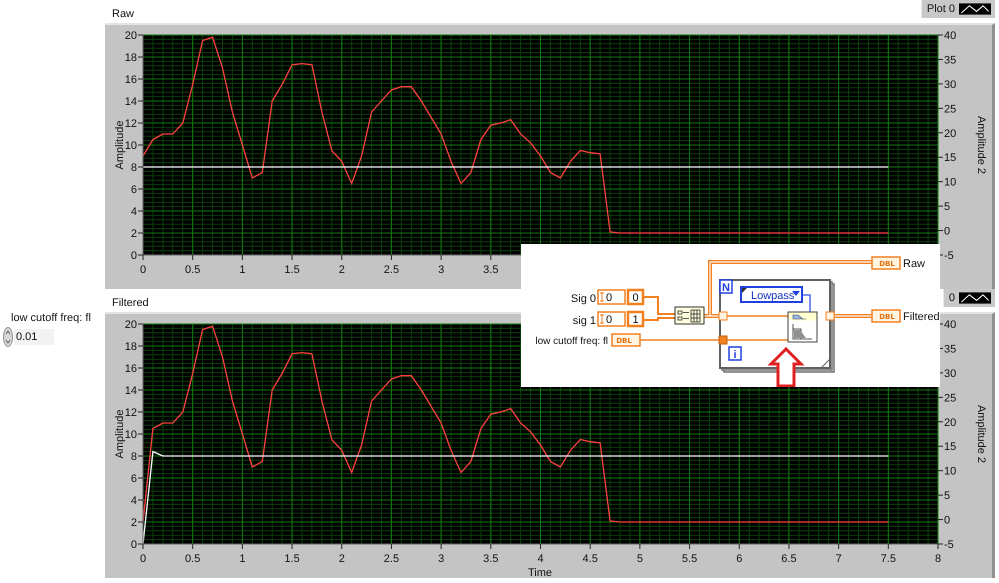 This screenshot has height=583, width=999. Describe the element at coordinates (635, 298) in the screenshot. I see `indicator-value: 0` at that location.